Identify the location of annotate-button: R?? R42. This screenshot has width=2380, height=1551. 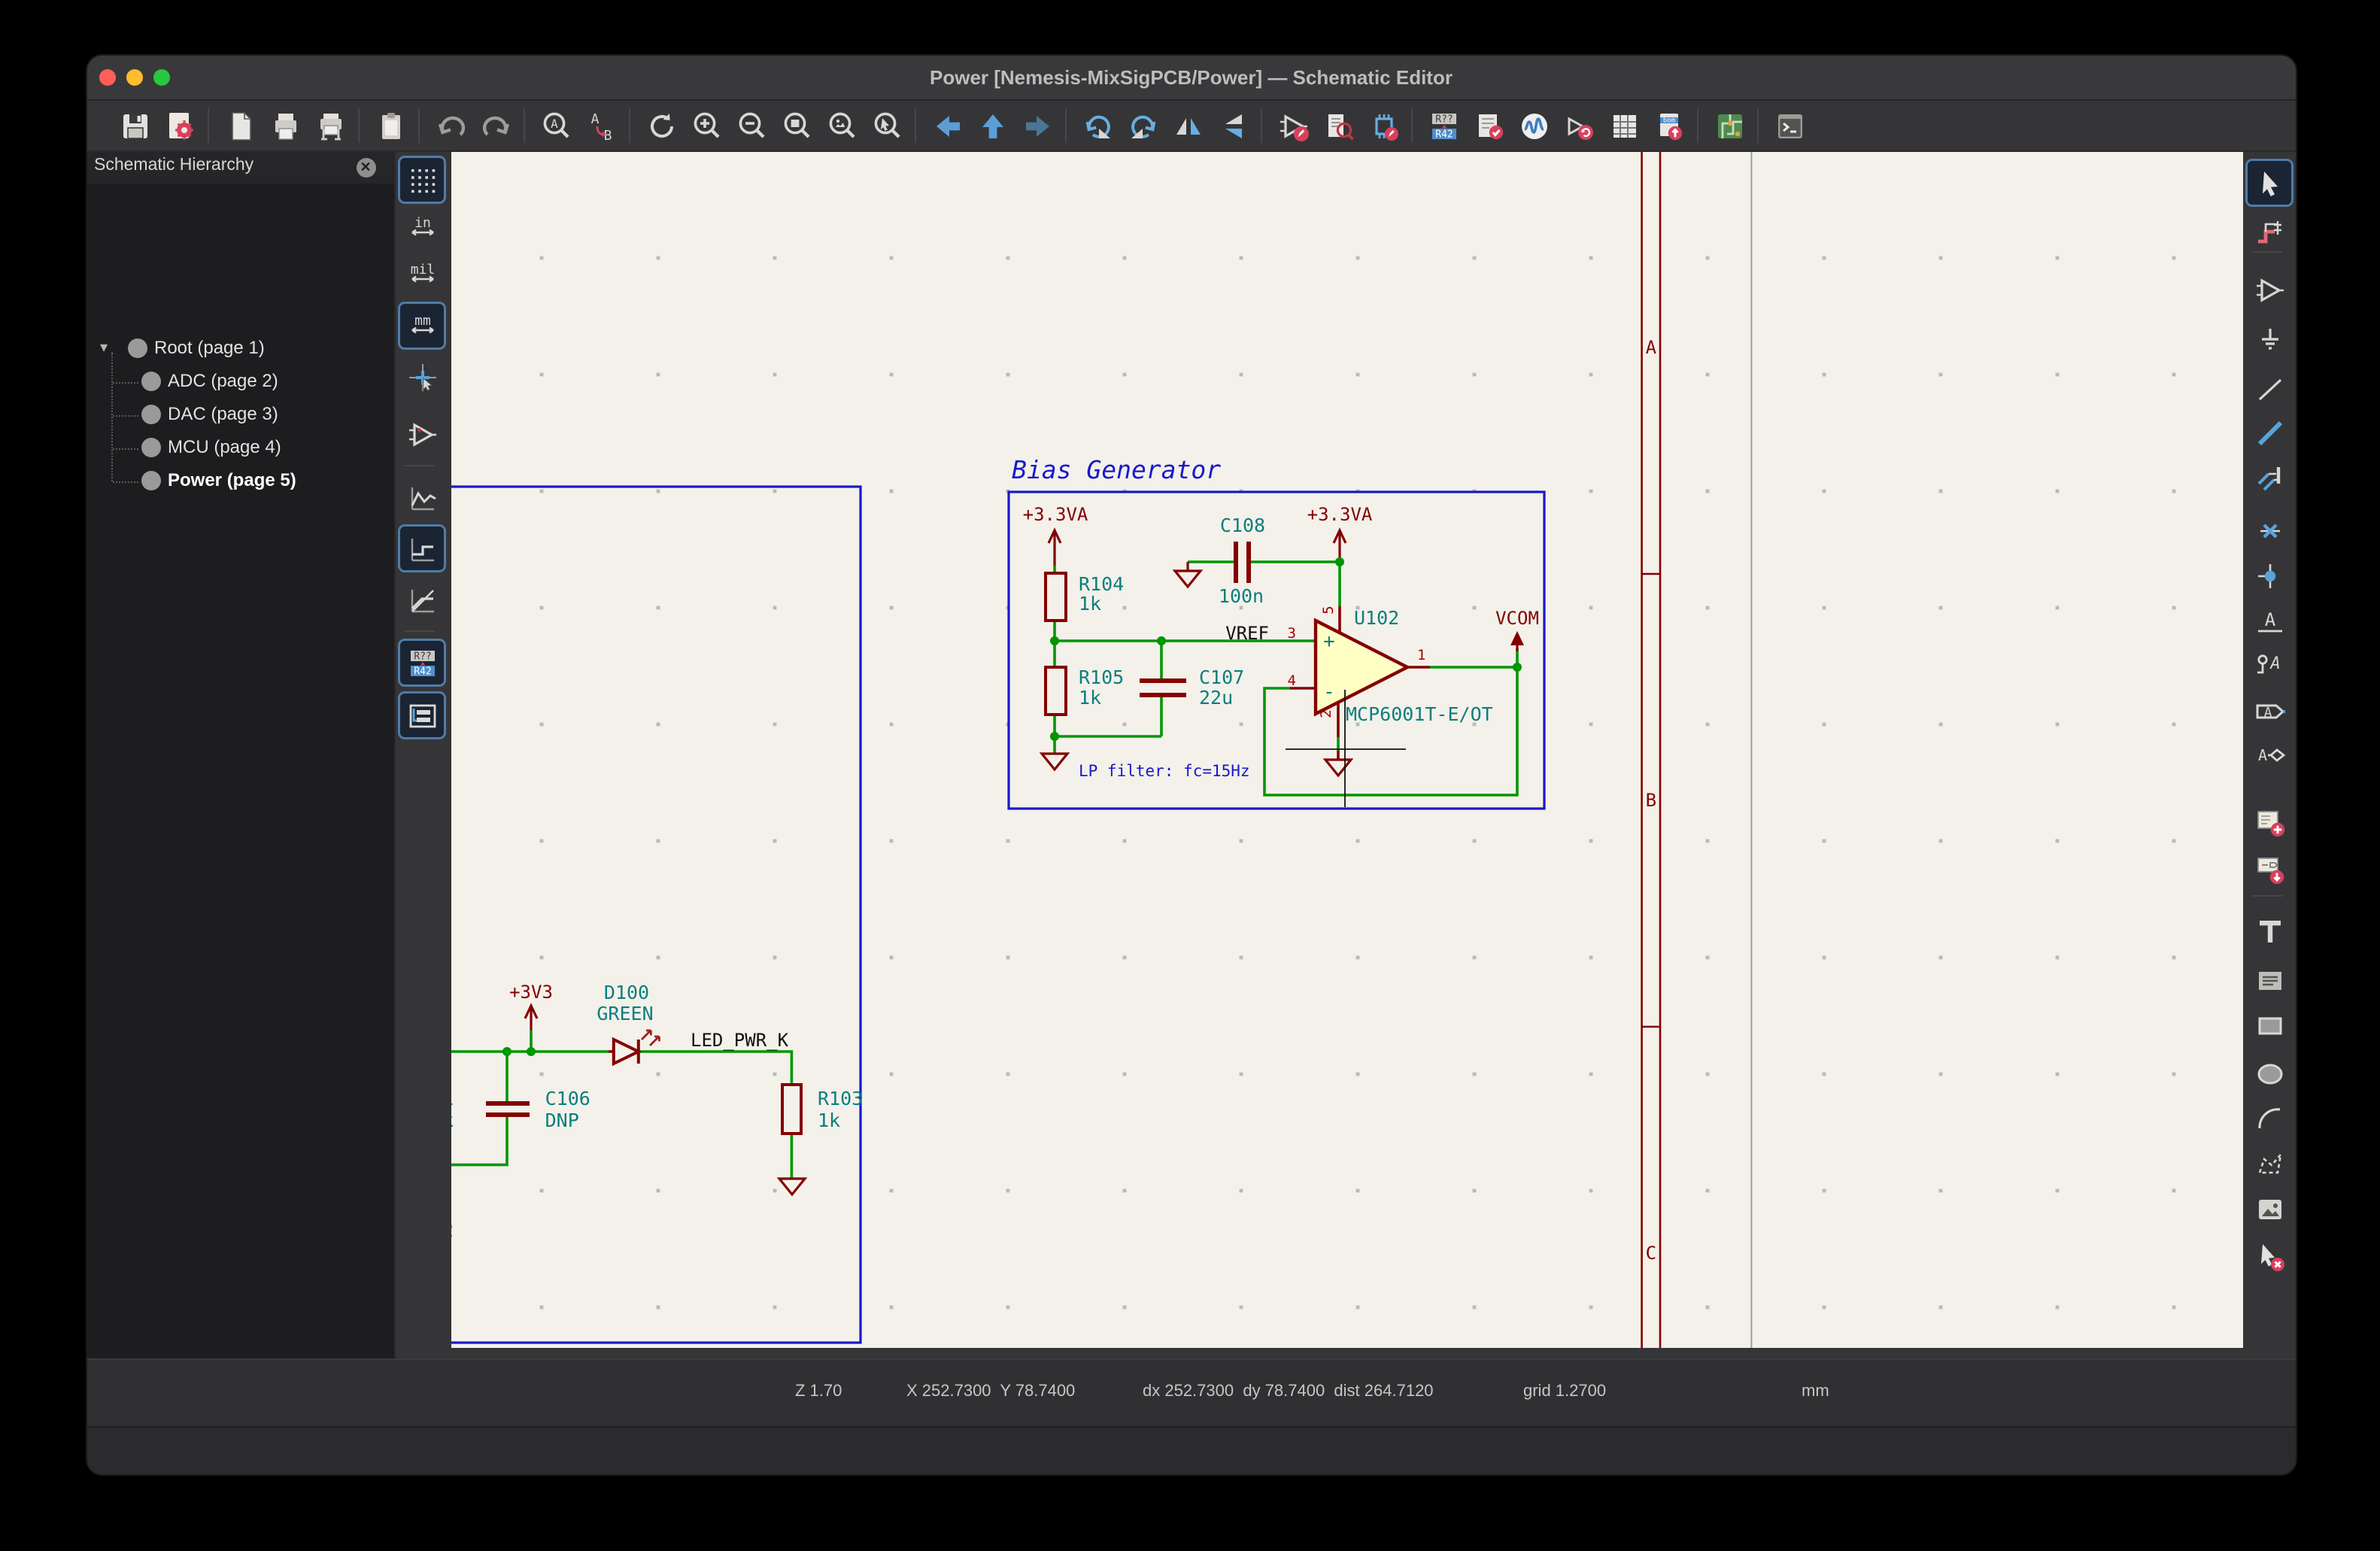
(1443, 126).